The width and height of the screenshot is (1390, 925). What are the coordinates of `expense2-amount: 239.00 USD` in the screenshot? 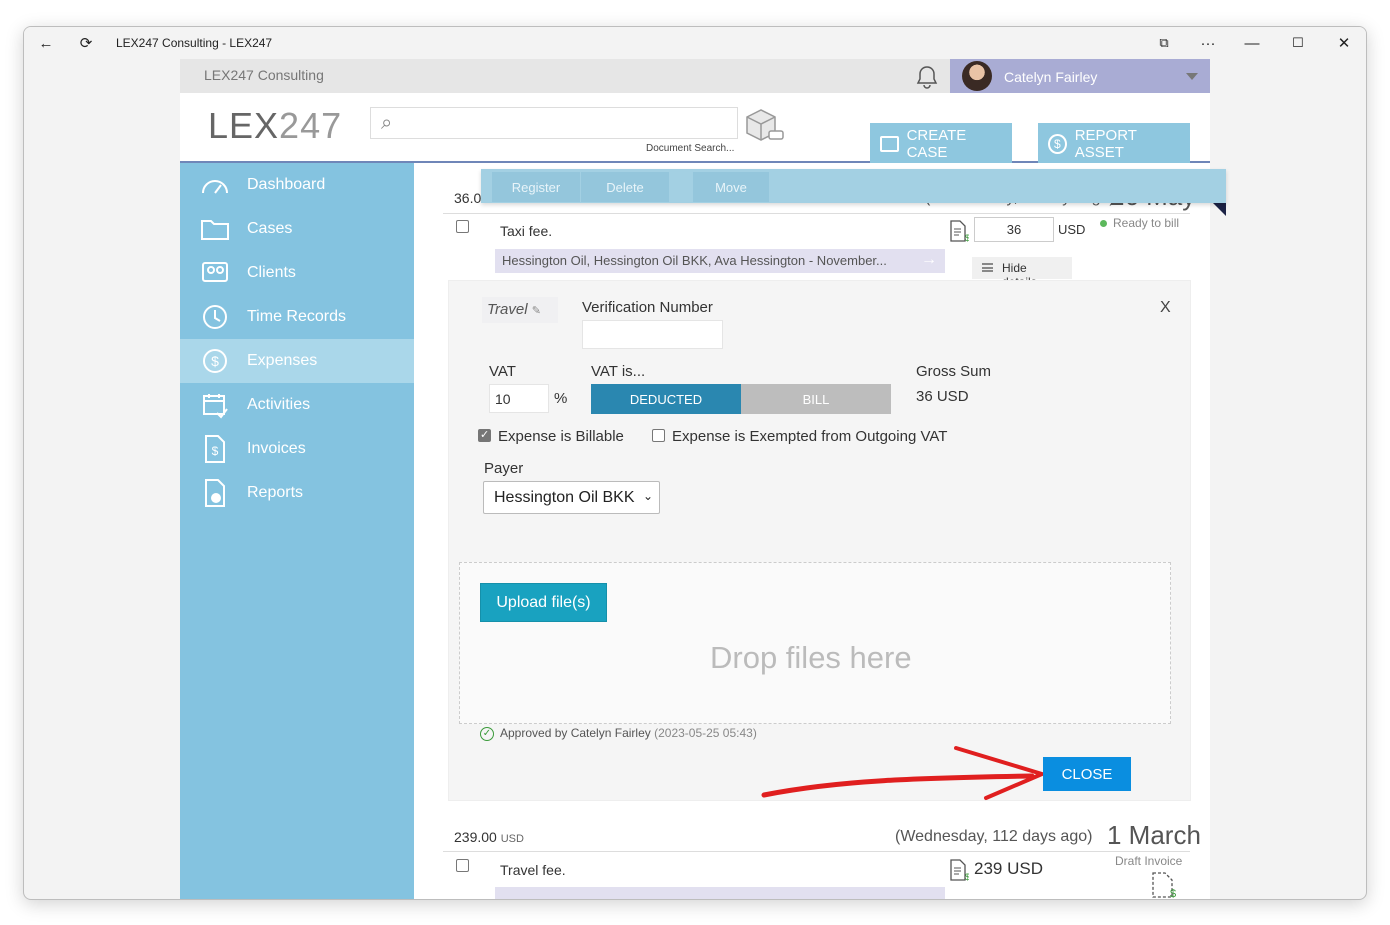 It's located at (489, 837).